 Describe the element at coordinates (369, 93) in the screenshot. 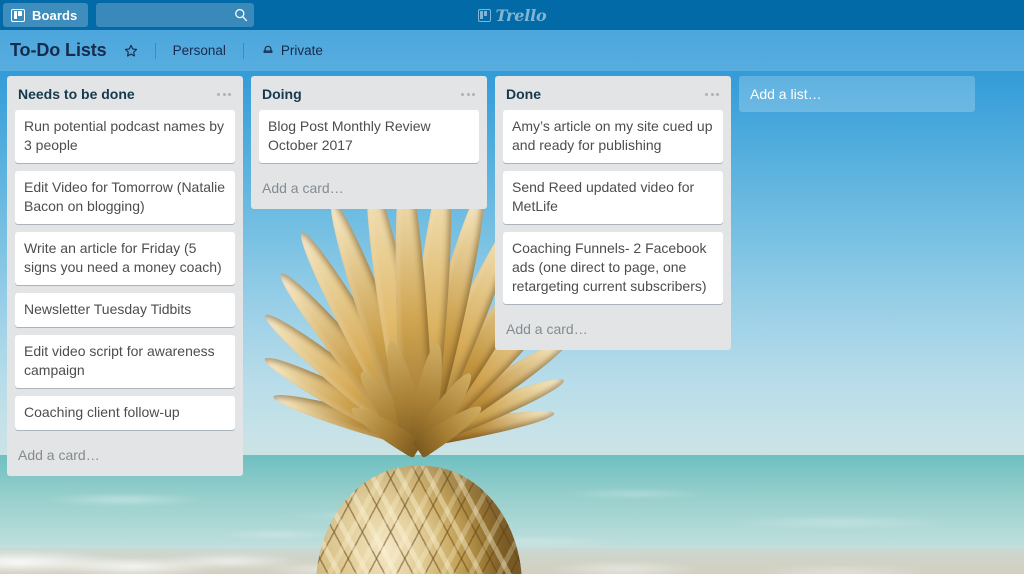

I see `list-header: Doing` at that location.